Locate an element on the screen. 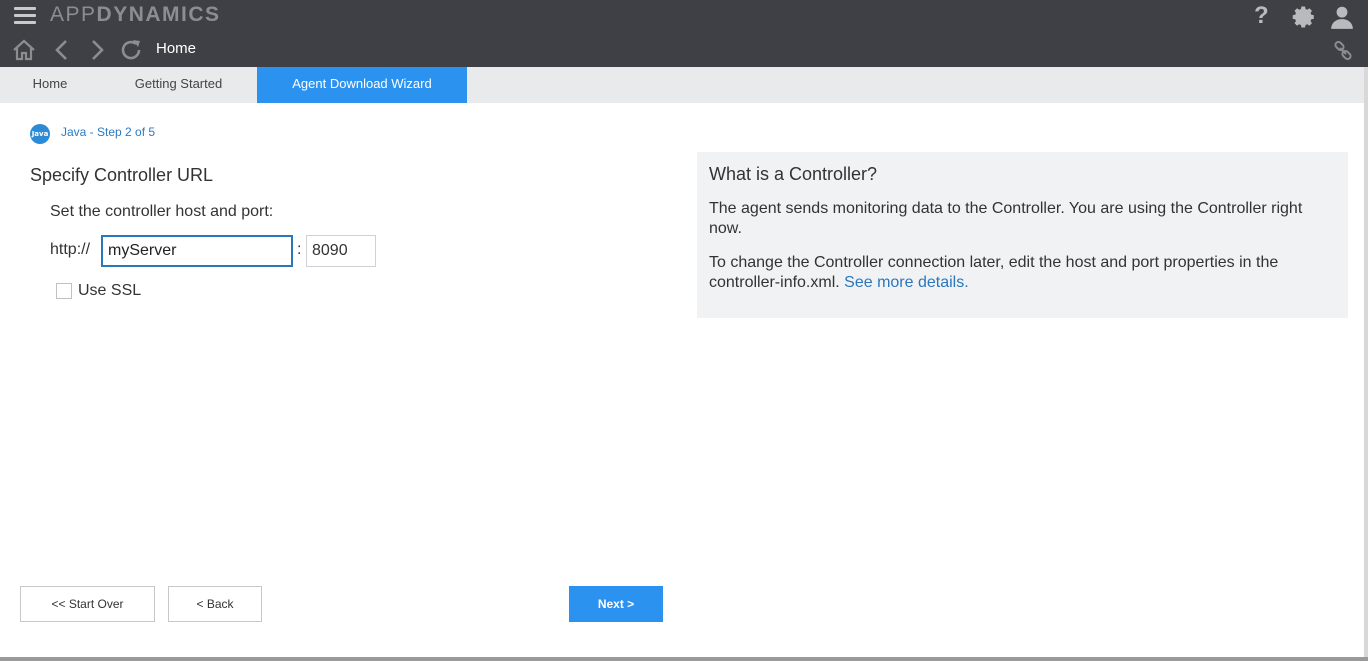 This screenshot has height=661, width=1368. gear-icon is located at coordinates (1304, 17).